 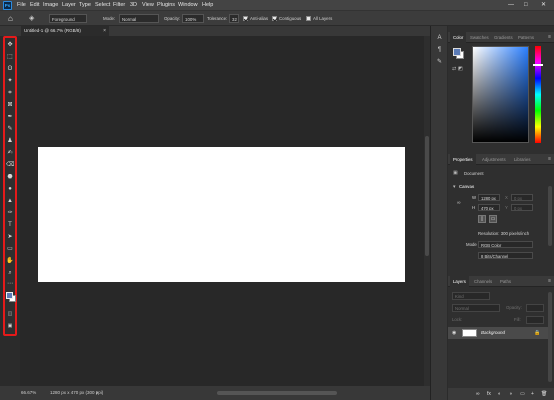 I want to click on path-selection-tool-icon: ➤, so click(x=10, y=237).